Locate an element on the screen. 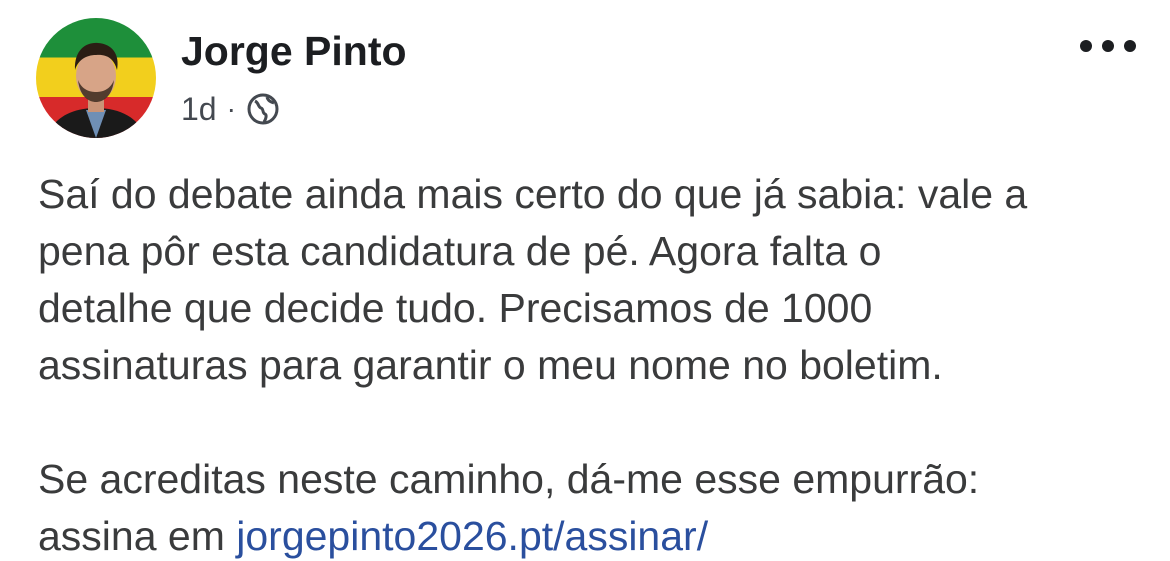 The height and width of the screenshot is (561, 1170). more-options-icon is located at coordinates (1108, 46).